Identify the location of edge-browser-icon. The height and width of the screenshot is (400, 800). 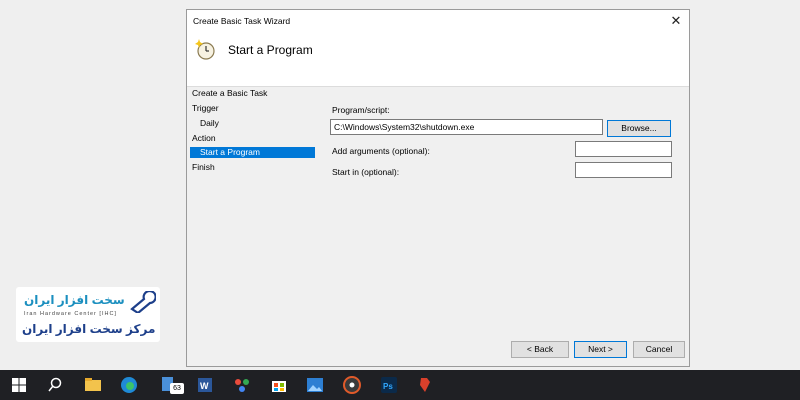
(129, 385).